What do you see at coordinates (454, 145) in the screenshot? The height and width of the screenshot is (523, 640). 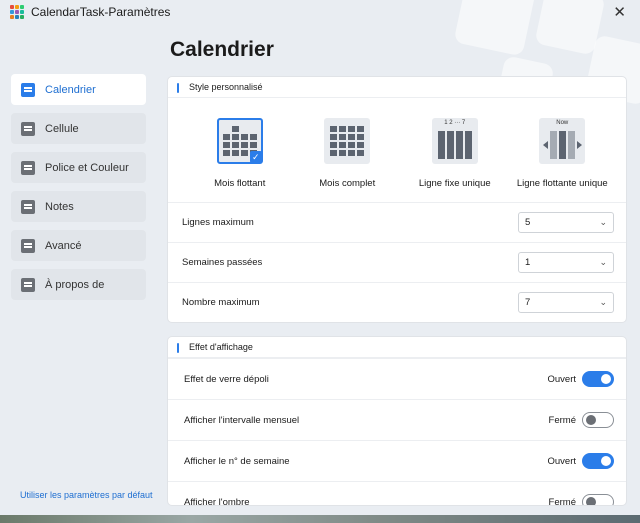 I see `week-columns-icon` at bounding box center [454, 145].